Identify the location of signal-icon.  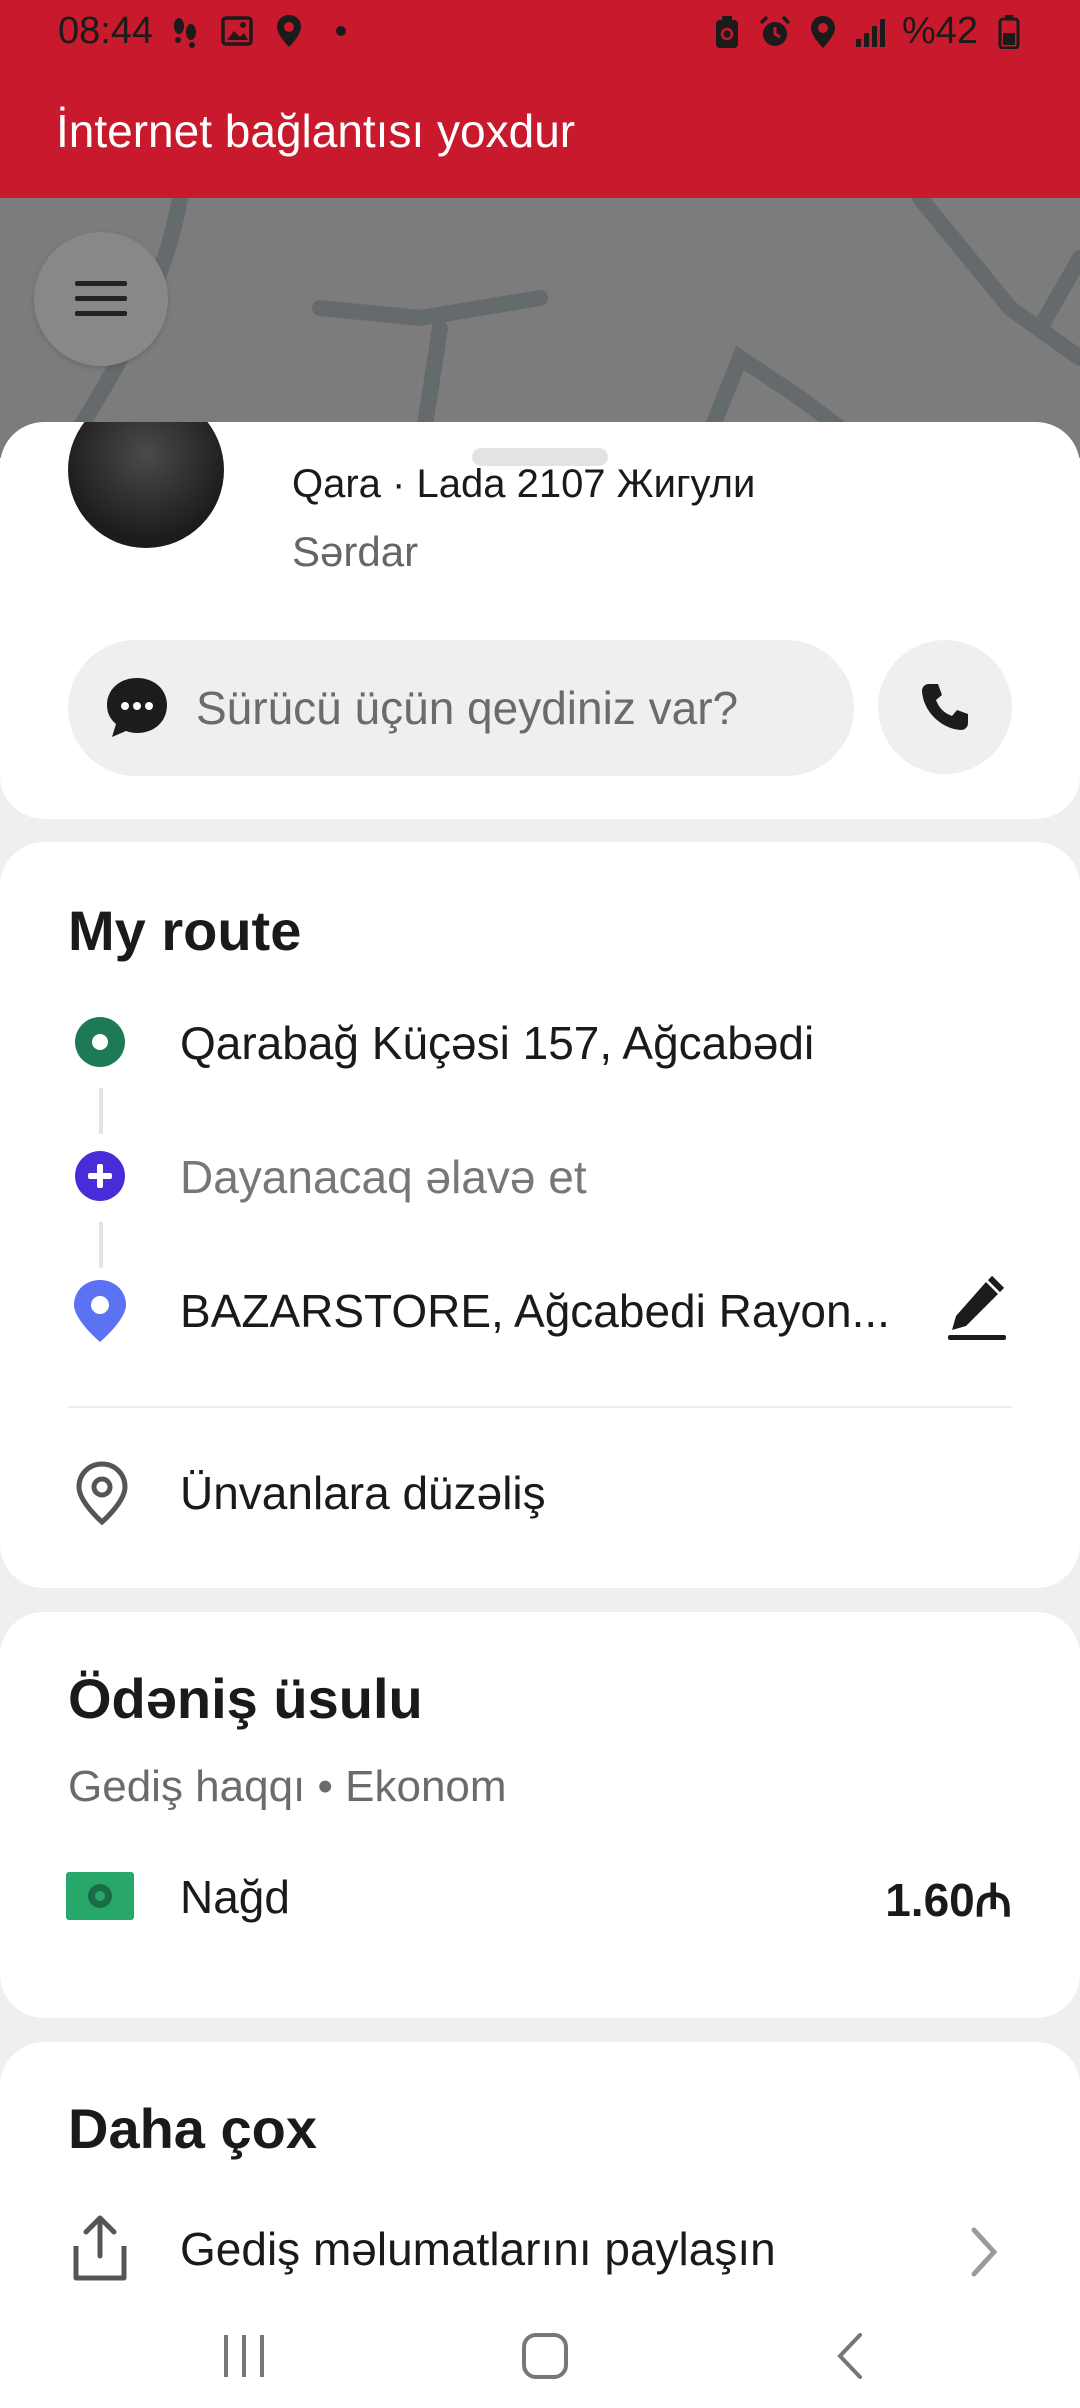
(871, 32).